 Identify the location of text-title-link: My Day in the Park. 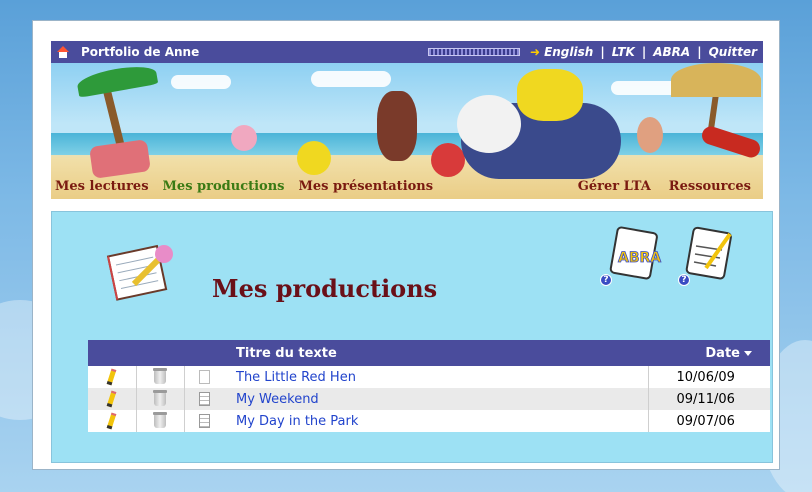
(297, 421).